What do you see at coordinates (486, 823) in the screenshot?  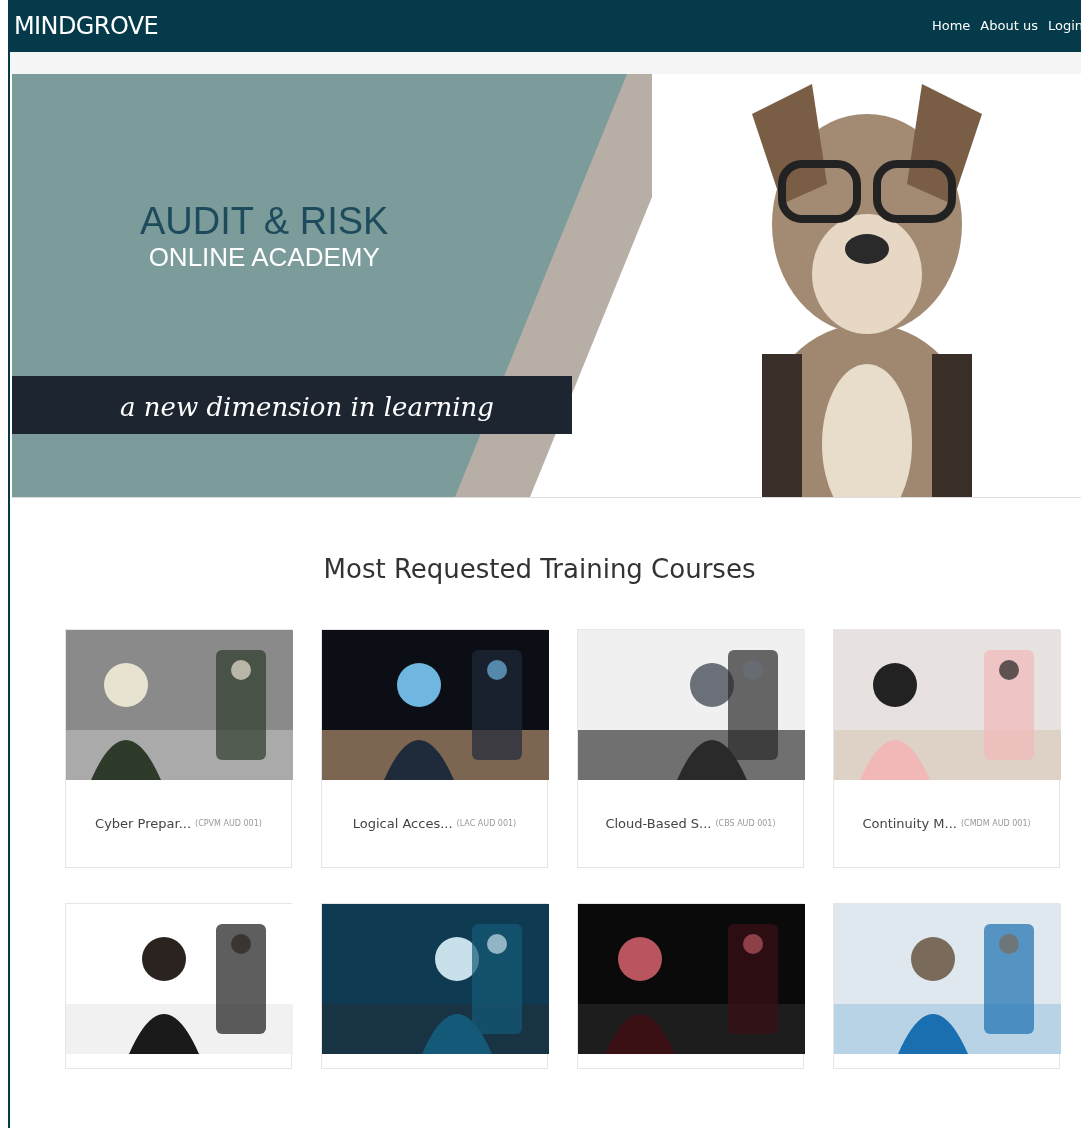 I see `course-code: (LAC AUD 001)` at bounding box center [486, 823].